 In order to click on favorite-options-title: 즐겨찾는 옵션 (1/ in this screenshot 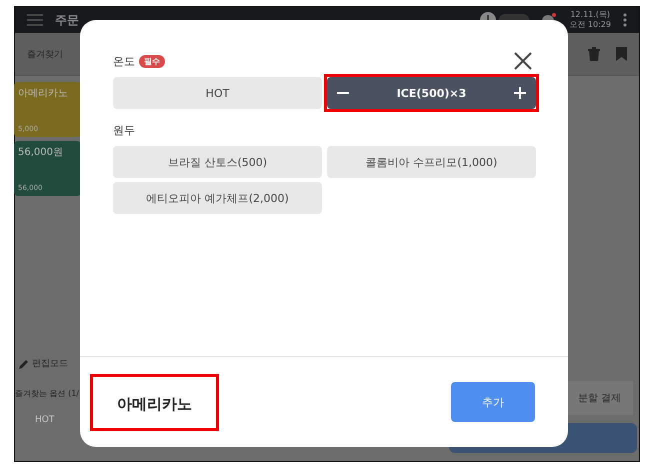, I will do `click(47, 393)`.